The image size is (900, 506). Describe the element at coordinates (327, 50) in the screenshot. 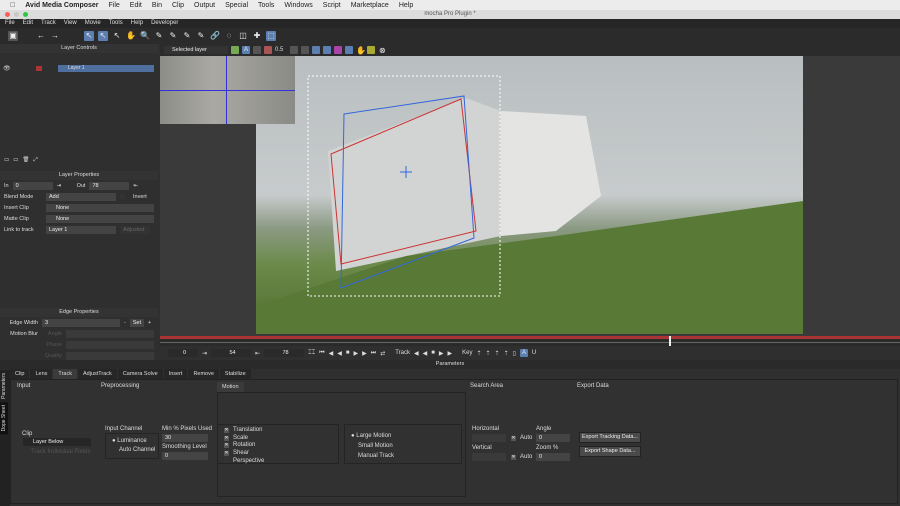

I see `surface-view-icon` at that location.